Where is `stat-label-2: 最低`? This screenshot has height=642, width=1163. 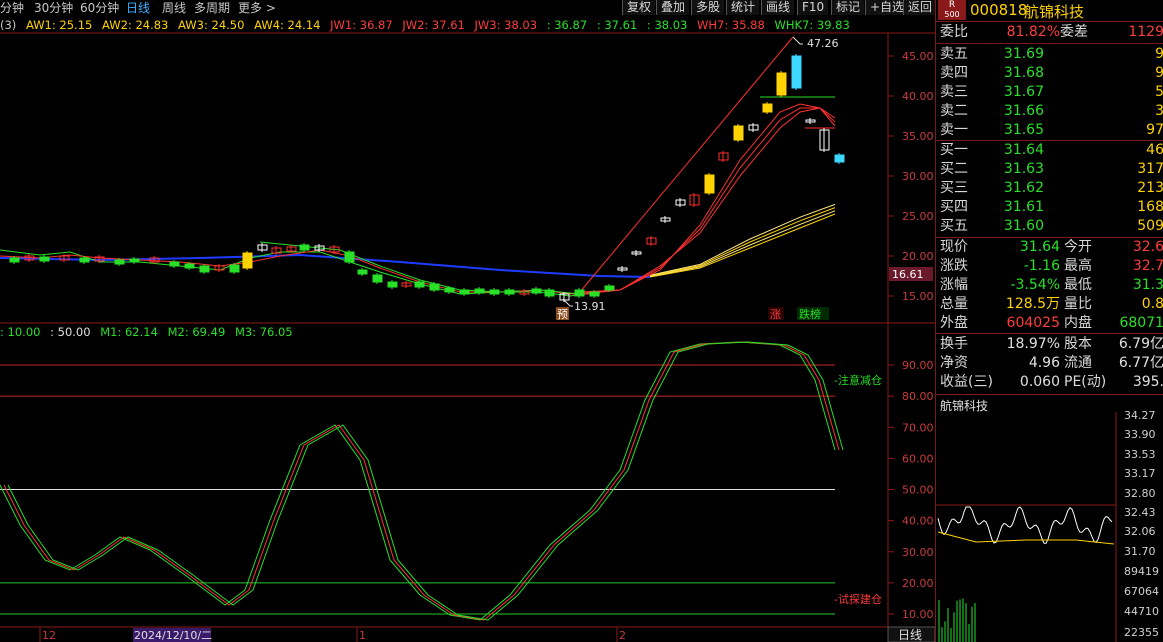
stat-label-2: 最低 is located at coordinates (1078, 285).